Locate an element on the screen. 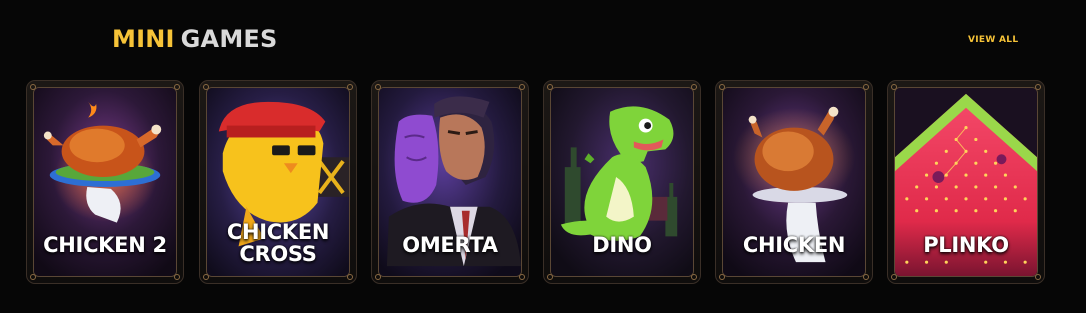 This screenshot has width=1086, height=313. game-card-frame: CHICKEN is located at coordinates (794, 182).